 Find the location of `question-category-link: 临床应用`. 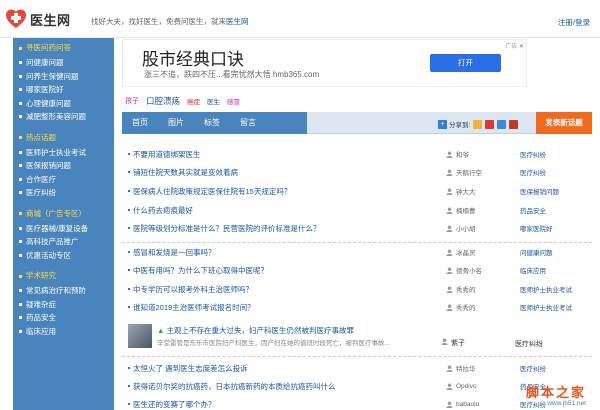

question-category-link: 临床应用 is located at coordinates (533, 270).